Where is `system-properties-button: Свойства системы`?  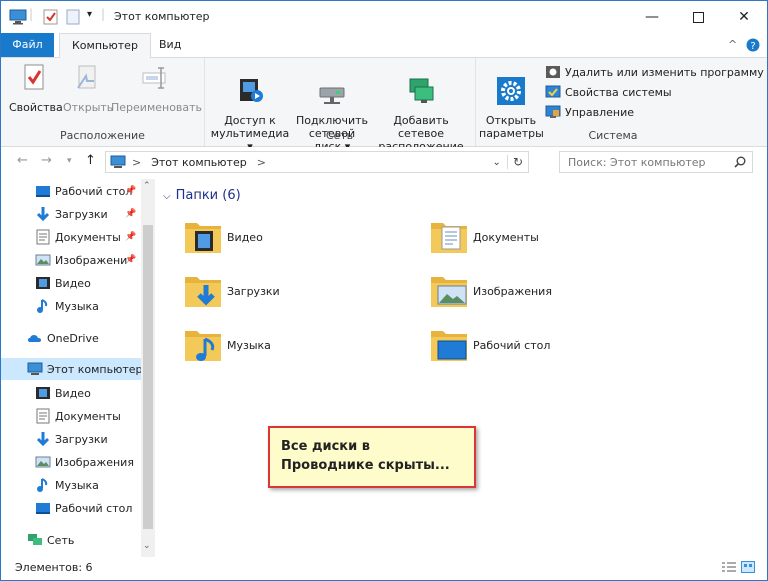 system-properties-button: Свойства системы is located at coordinates (608, 92).